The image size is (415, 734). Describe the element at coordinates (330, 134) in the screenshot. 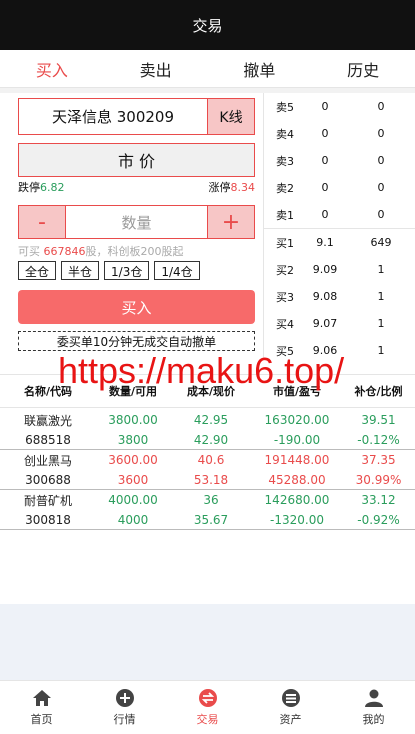

I see `ask-row: 卖4 0 0` at that location.